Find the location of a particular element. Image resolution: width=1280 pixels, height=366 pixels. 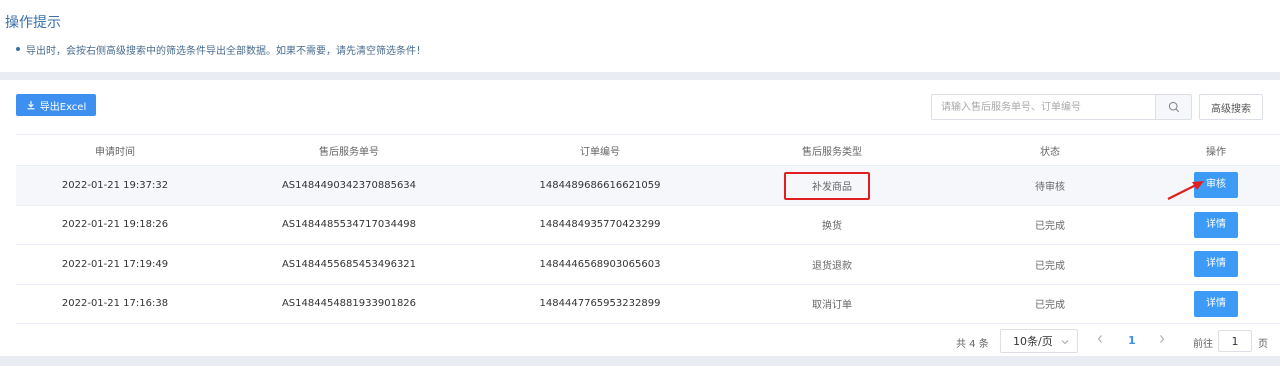

export-excel-label: 导出Excel is located at coordinates (63, 107).